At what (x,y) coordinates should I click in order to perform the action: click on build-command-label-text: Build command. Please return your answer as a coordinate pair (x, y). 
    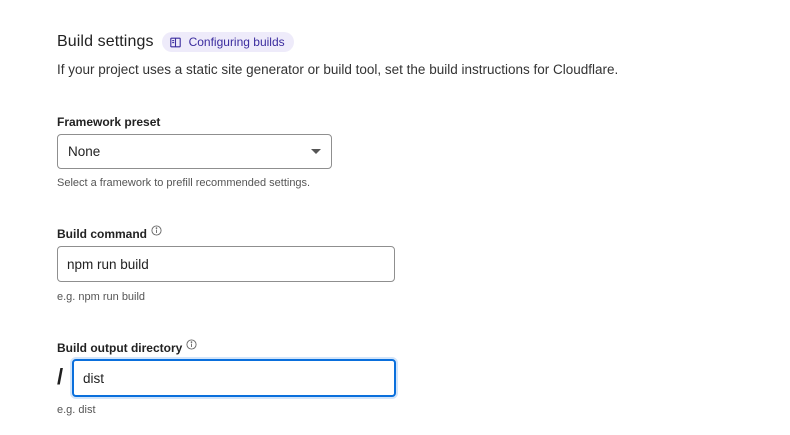
    Looking at the image, I should click on (102, 234).